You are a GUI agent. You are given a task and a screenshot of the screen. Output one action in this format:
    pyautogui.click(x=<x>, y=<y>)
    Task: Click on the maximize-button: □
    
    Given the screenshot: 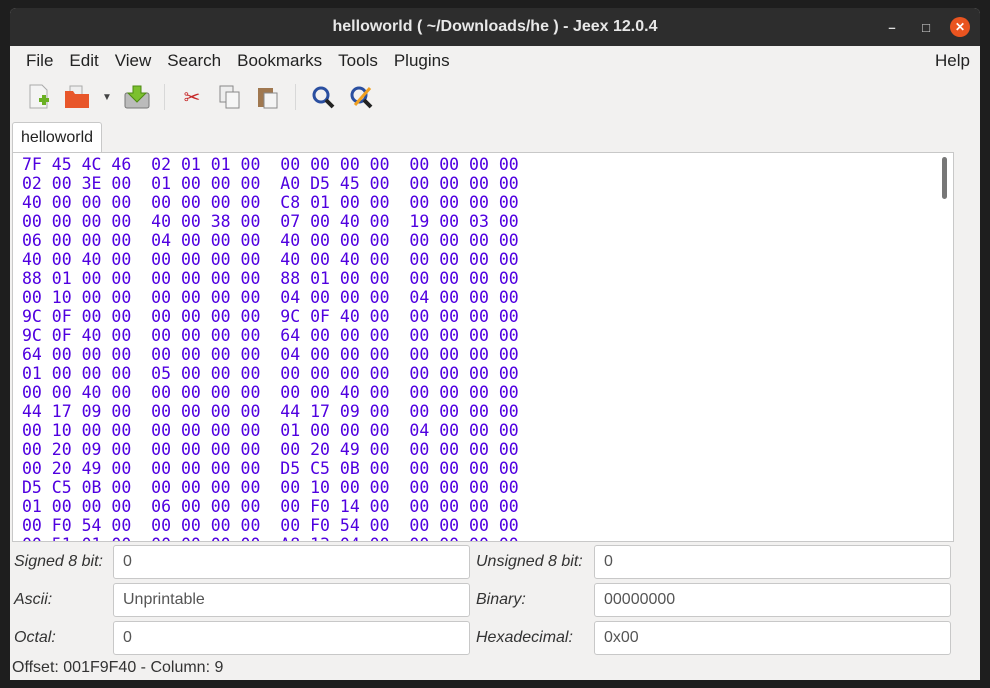 What is the action you would take?
    pyautogui.click(x=926, y=27)
    